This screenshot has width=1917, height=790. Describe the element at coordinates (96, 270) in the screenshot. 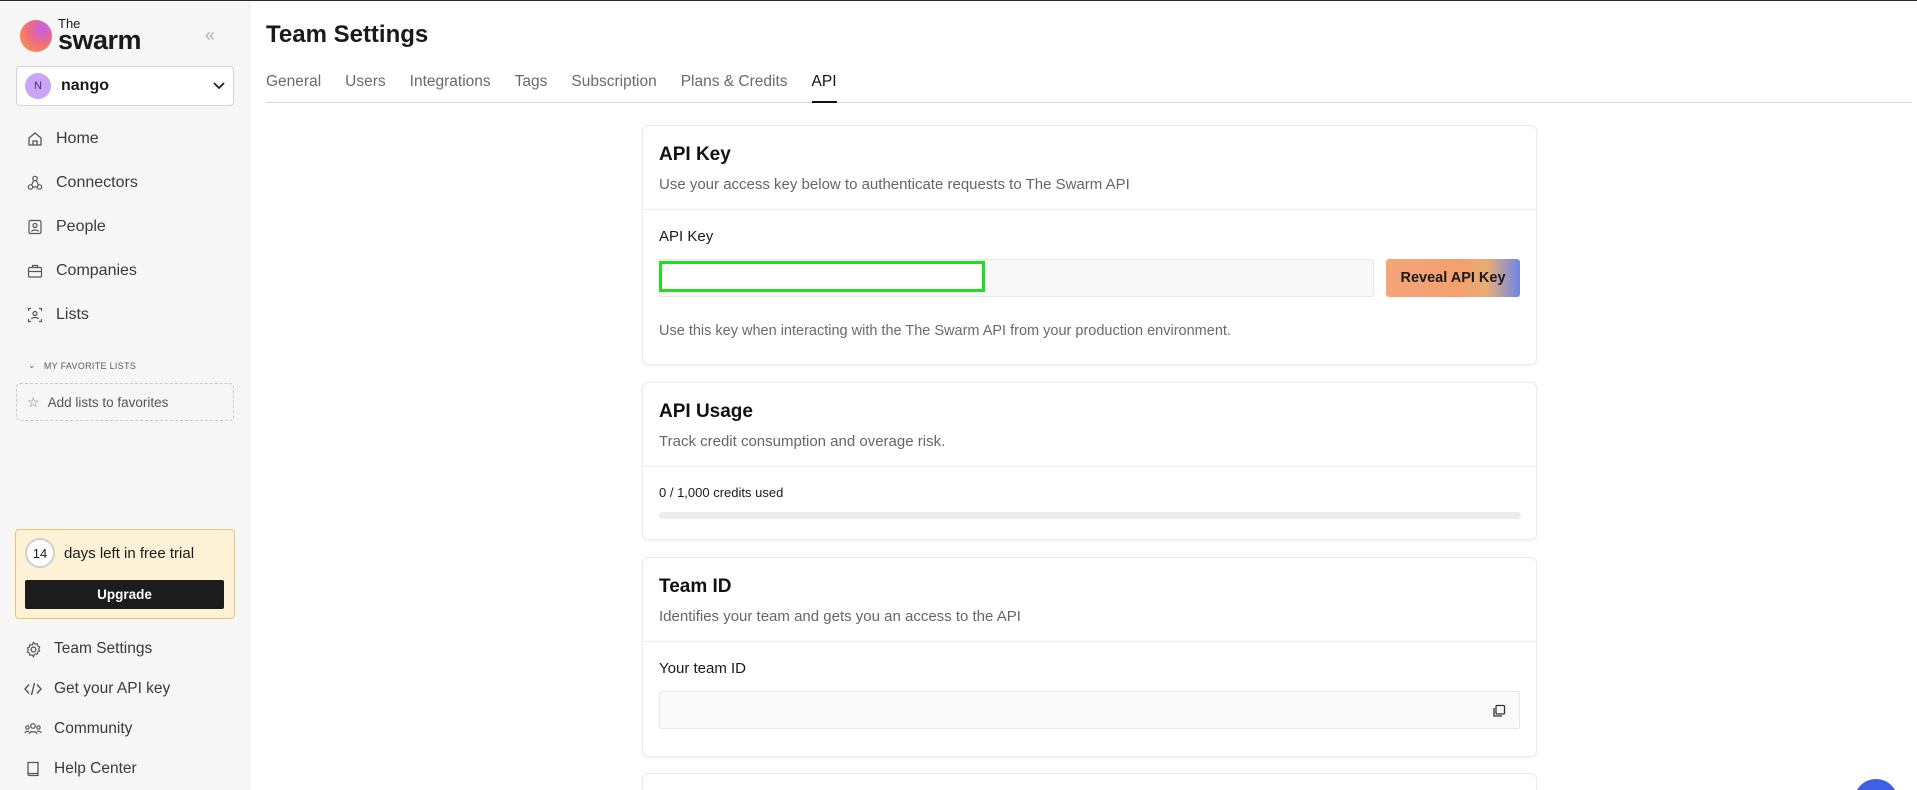

I see `nav-label: Companies` at that location.